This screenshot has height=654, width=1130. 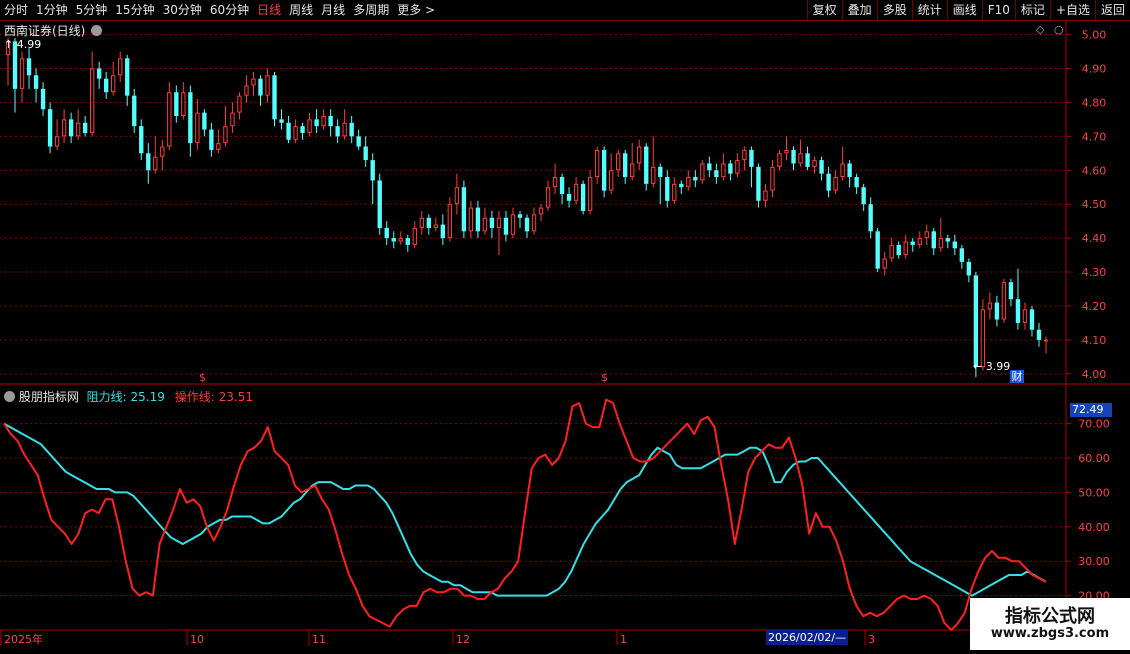 What do you see at coordinates (1094, 424) in the screenshot?
I see `indicator-tick-label: 70.00` at bounding box center [1094, 424].